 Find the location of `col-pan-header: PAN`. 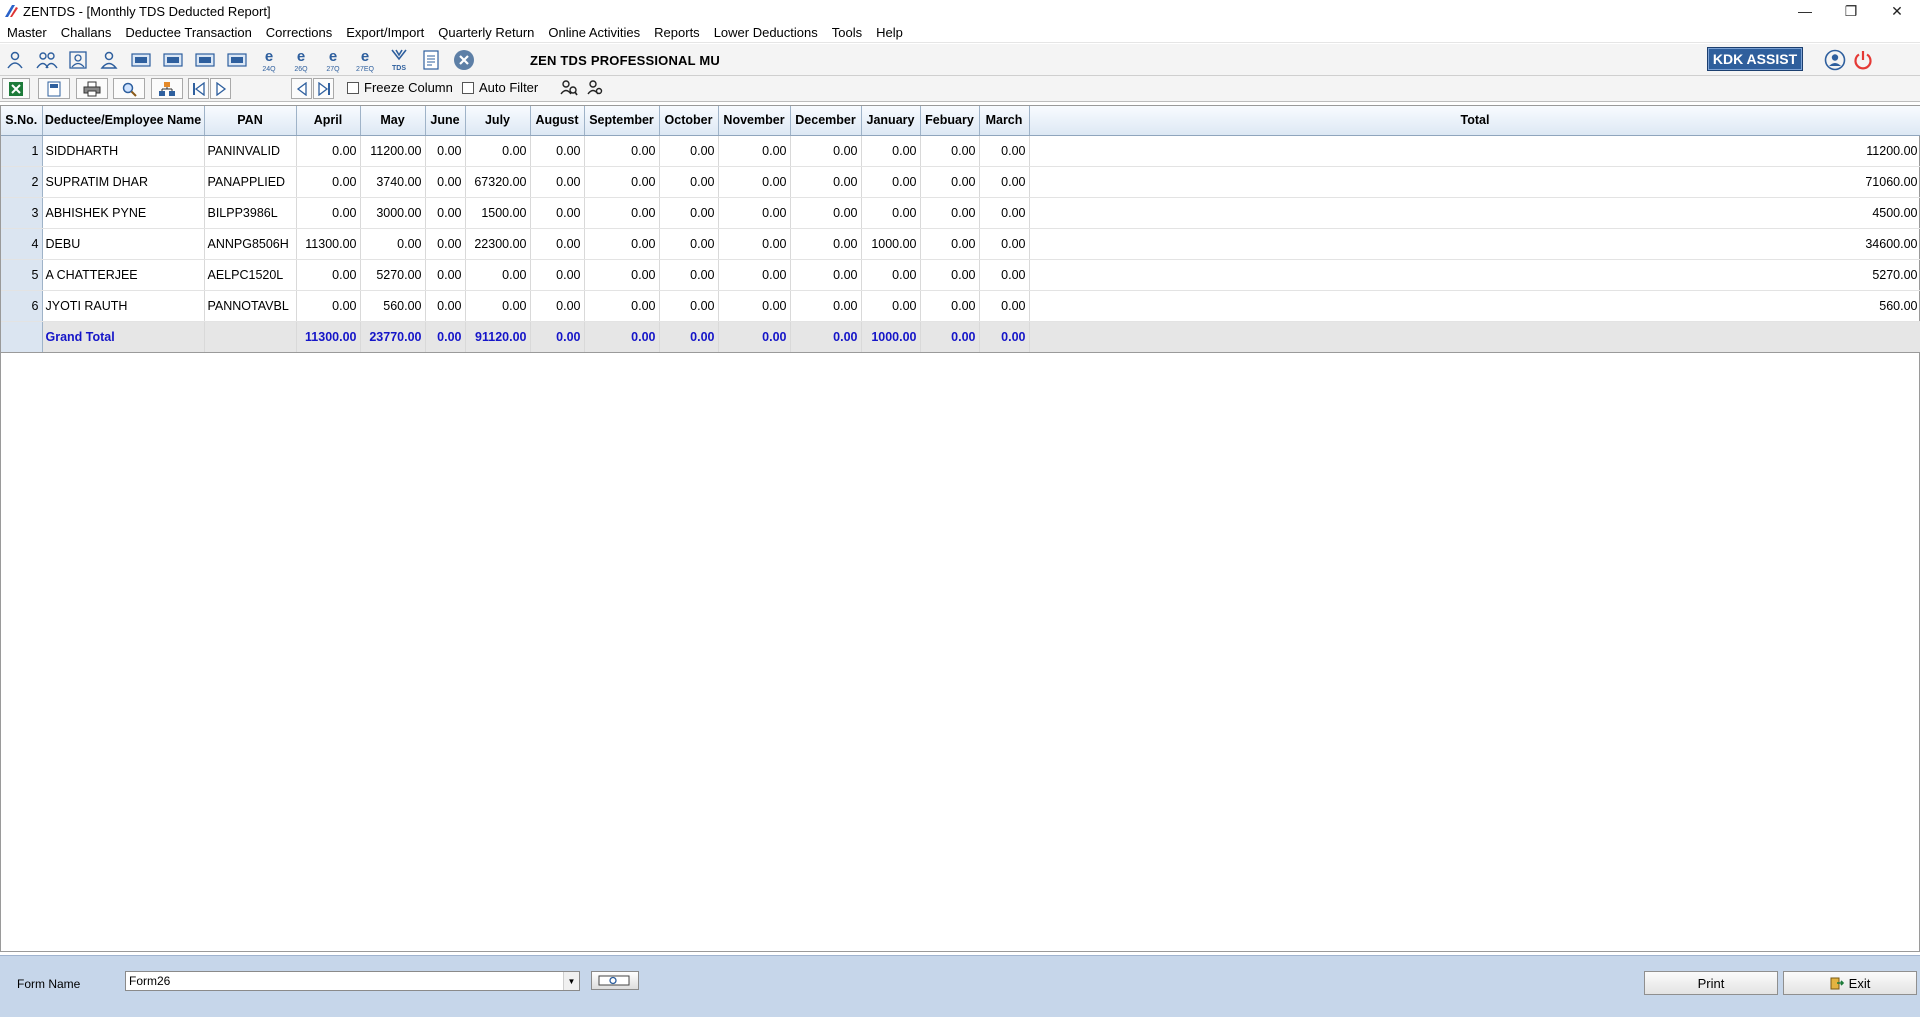

col-pan-header: PAN is located at coordinates (250, 121).